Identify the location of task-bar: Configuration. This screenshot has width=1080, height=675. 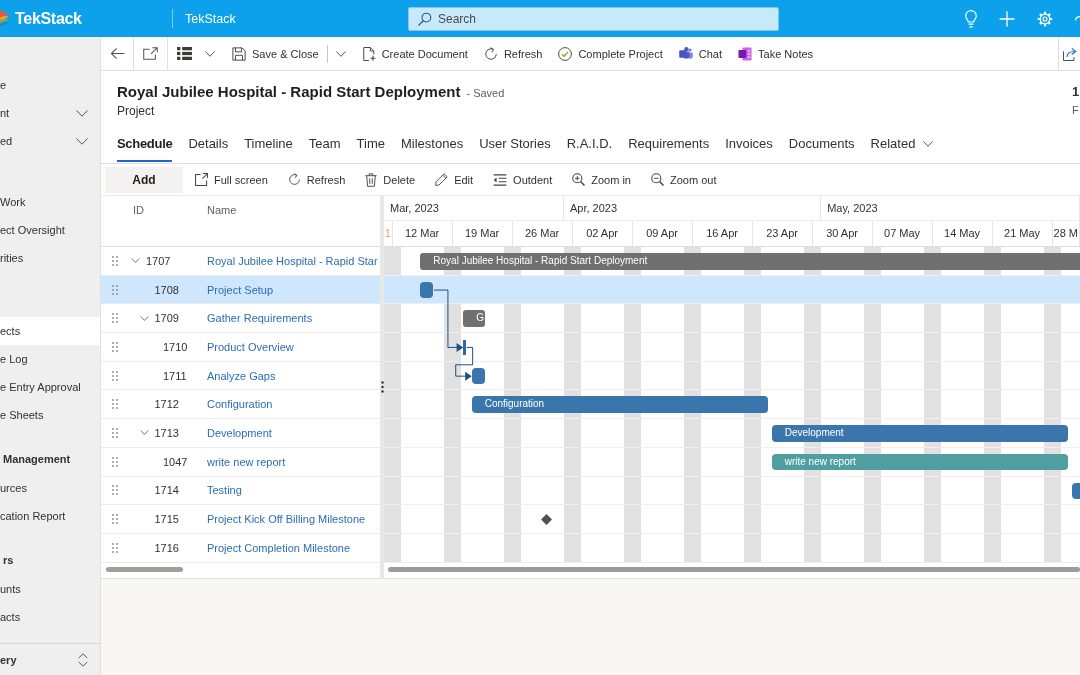
(619, 404).